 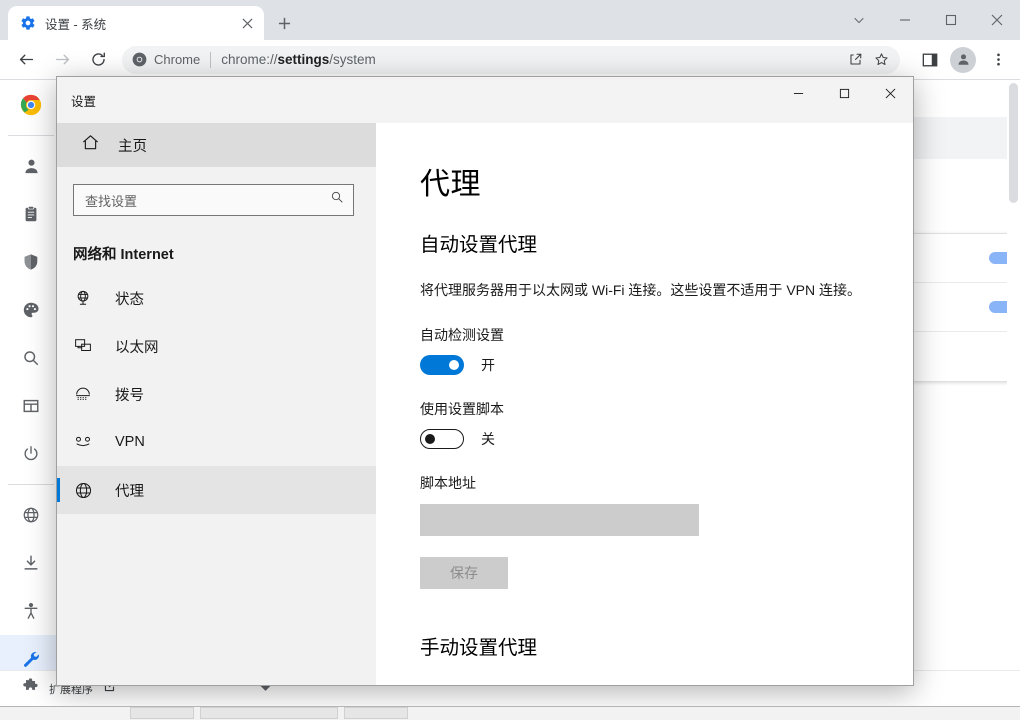 What do you see at coordinates (129, 491) in the screenshot?
I see `sidebar-item-proxy-label: 代理` at bounding box center [129, 491].